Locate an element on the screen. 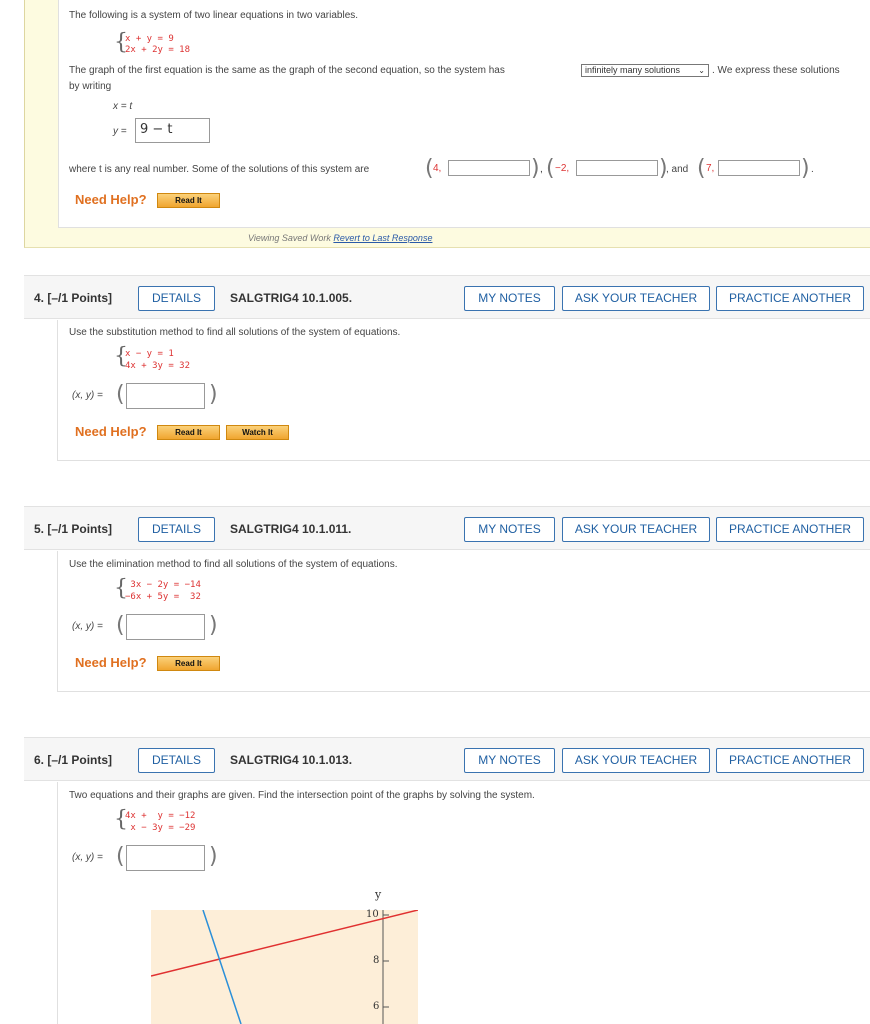 This screenshot has width=870, height=1024. sol1-x: 4, is located at coordinates (437, 168).